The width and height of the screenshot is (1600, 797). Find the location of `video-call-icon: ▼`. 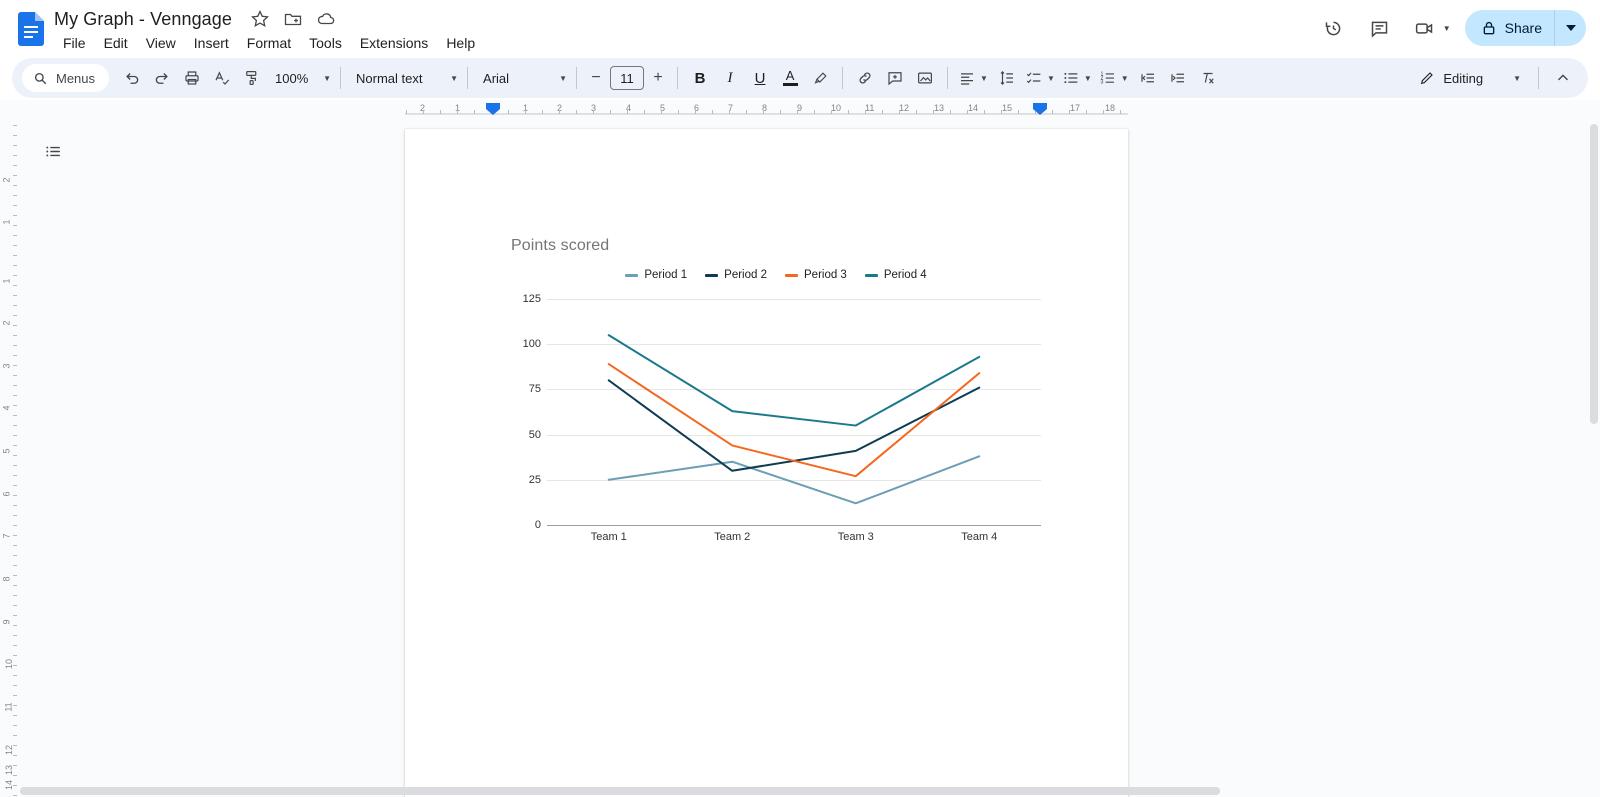

video-call-icon: ▼ is located at coordinates (1429, 28).